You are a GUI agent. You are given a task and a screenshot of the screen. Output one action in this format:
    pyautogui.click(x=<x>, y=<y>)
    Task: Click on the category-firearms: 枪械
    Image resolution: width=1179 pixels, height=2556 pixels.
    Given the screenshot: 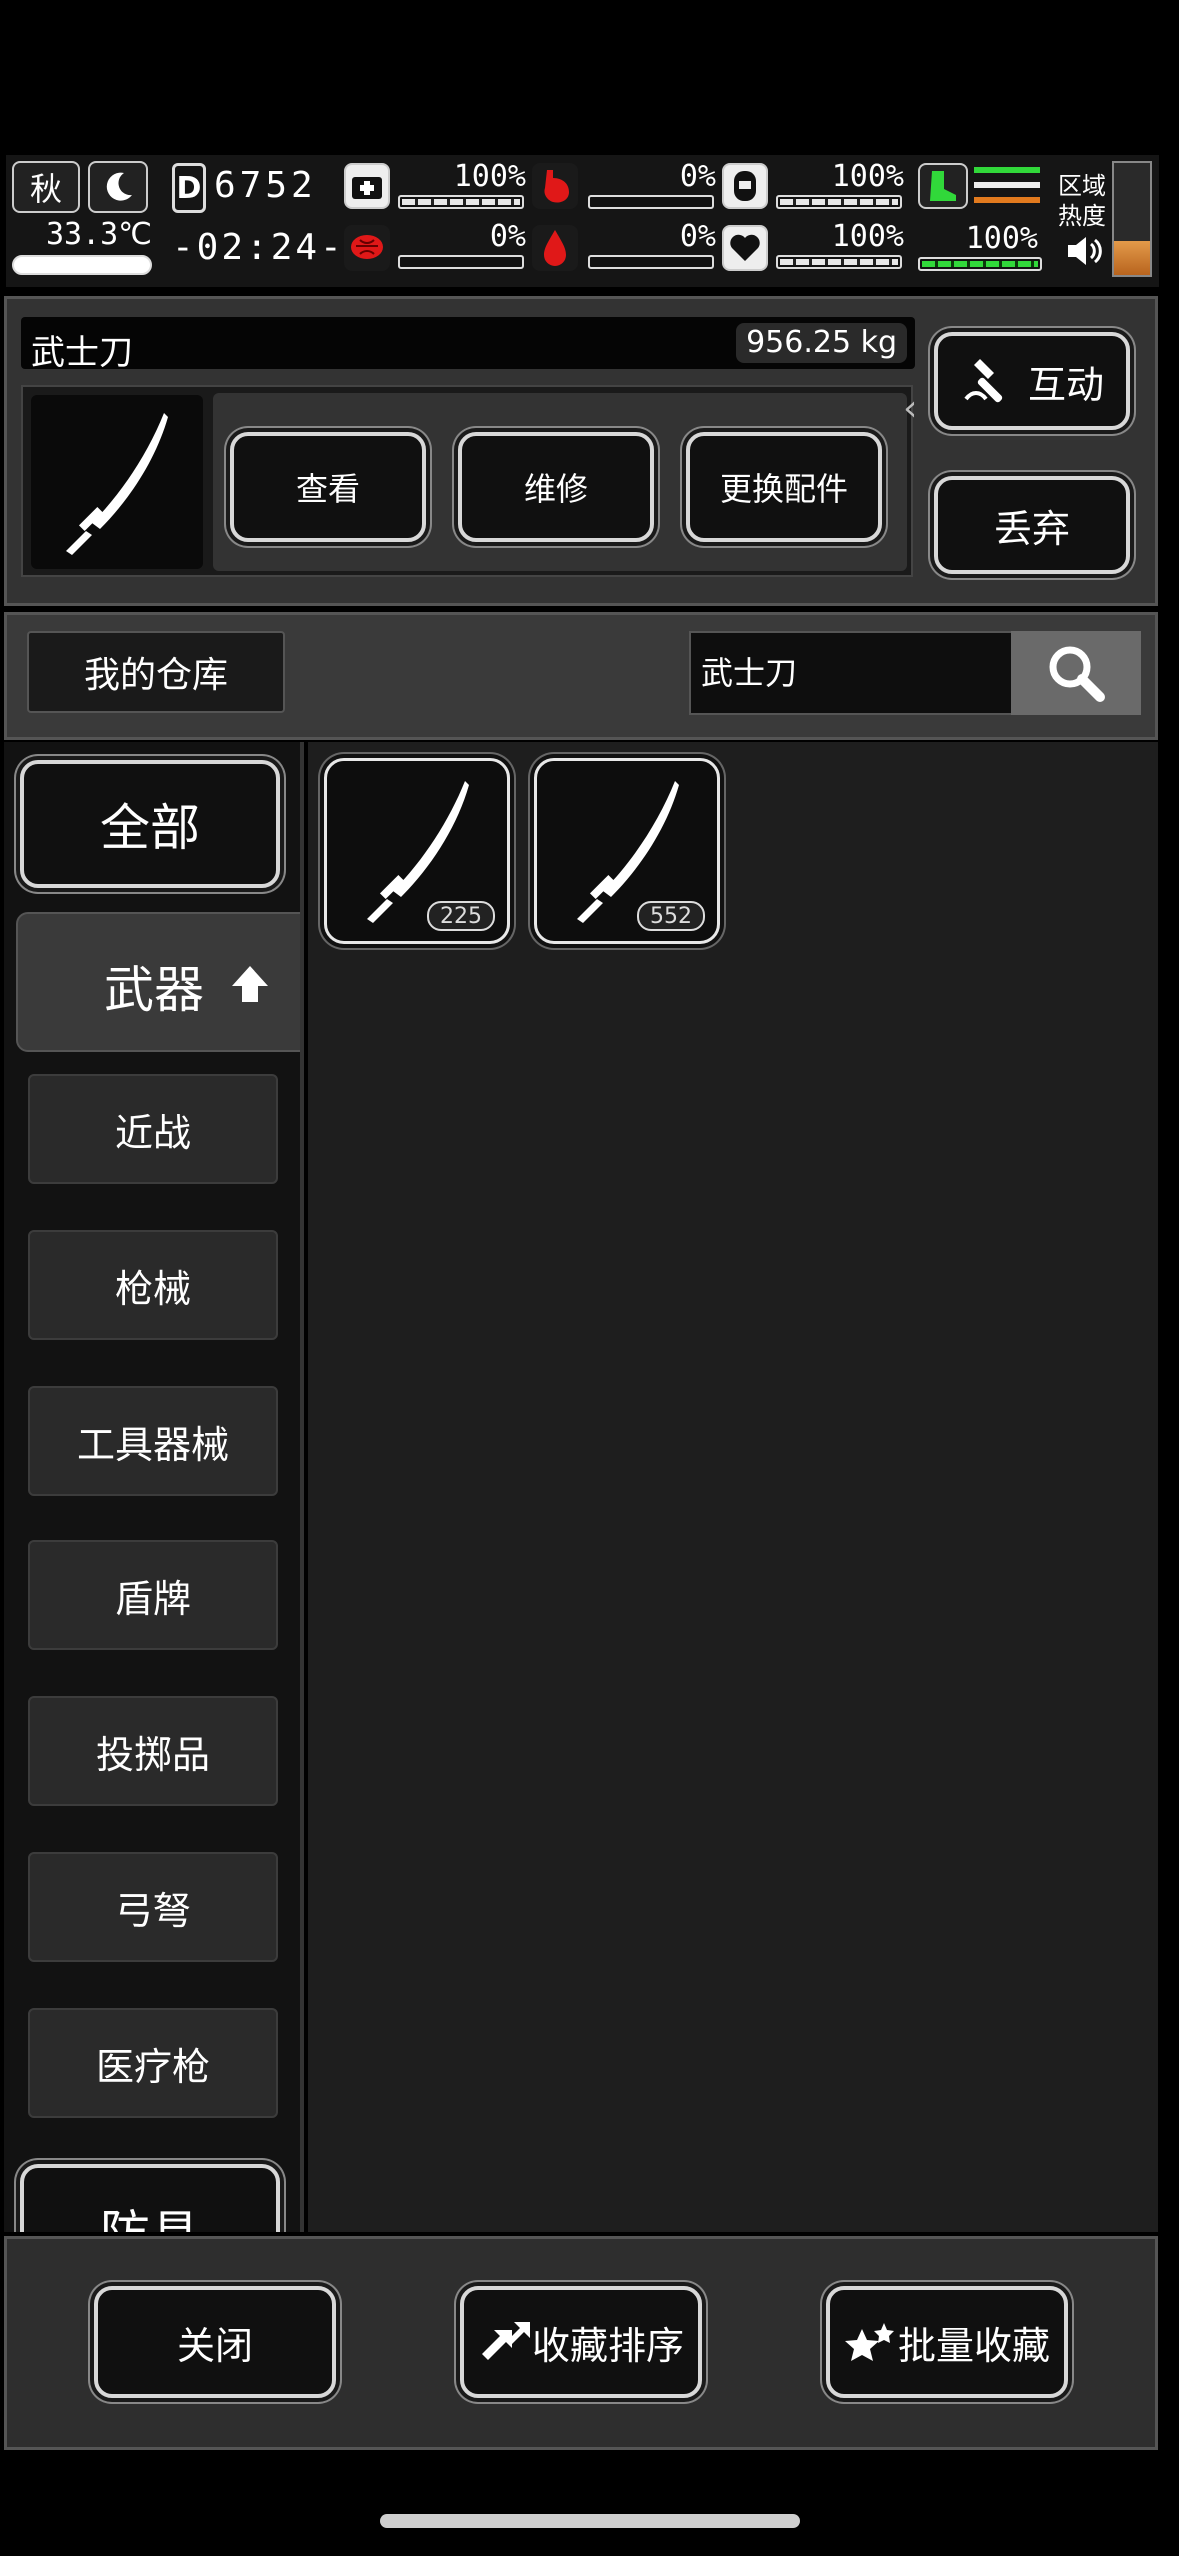 What is the action you would take?
    pyautogui.click(x=153, y=1285)
    